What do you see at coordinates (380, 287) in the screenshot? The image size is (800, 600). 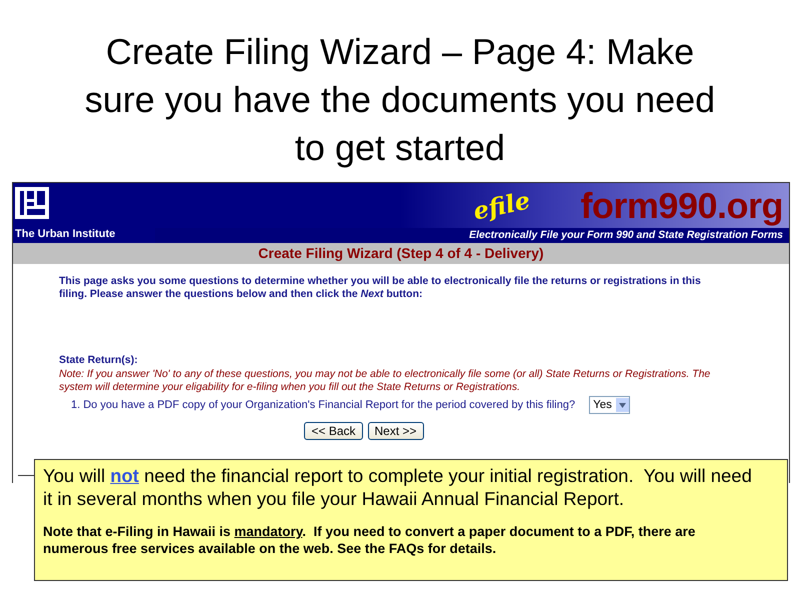 I see `intro-text: This page asks you some questions to determine whether you will be able to electronically file the returns or registrations in this filing. Please answer the questions below and then click the Next button:` at bounding box center [380, 287].